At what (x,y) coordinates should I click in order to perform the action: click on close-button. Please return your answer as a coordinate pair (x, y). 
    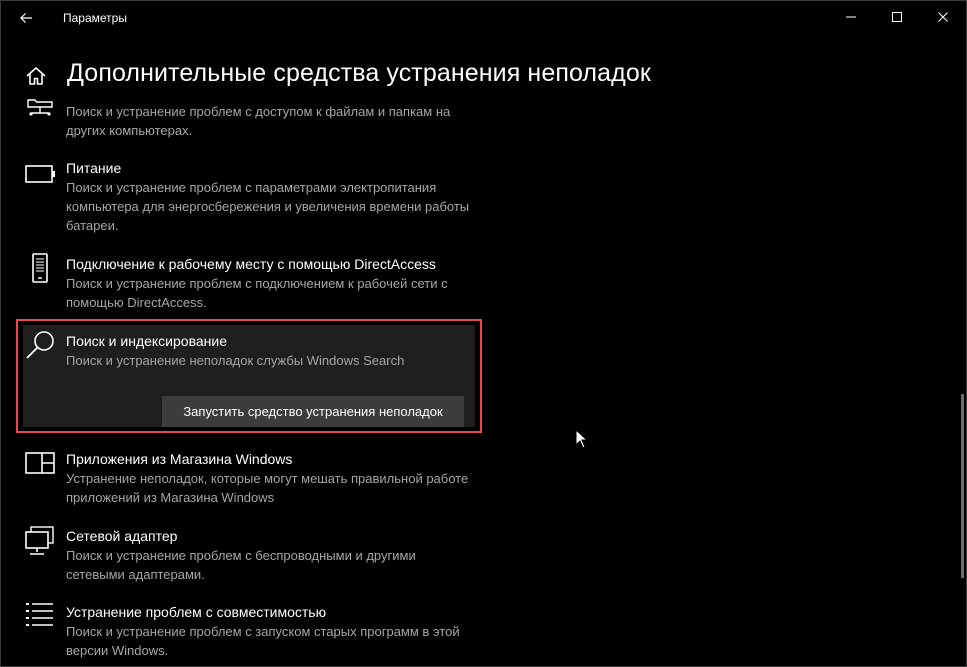
    Looking at the image, I should click on (943, 17).